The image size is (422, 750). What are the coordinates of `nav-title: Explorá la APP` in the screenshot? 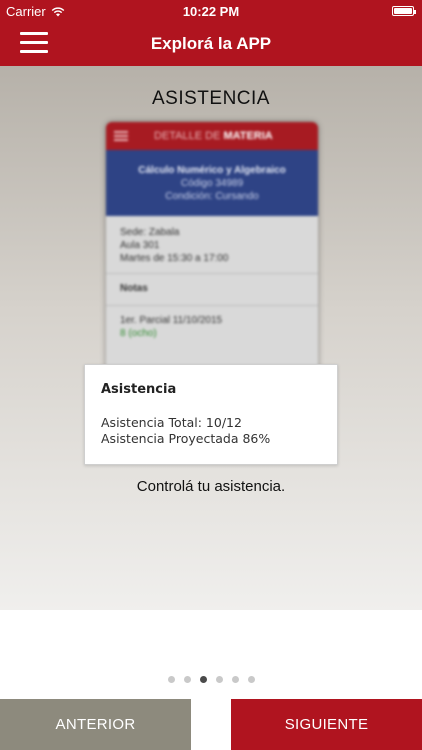 It's located at (211, 43).